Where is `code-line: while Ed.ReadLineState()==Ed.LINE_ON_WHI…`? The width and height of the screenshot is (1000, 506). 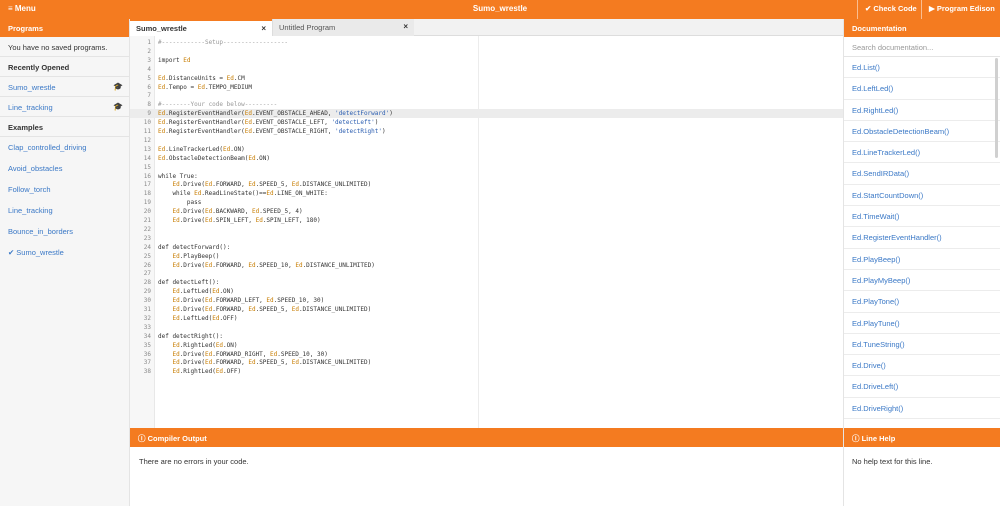 code-line: while Ed.ReadLineState()==Ed.LINE_ON_WHI… is located at coordinates (243, 194).